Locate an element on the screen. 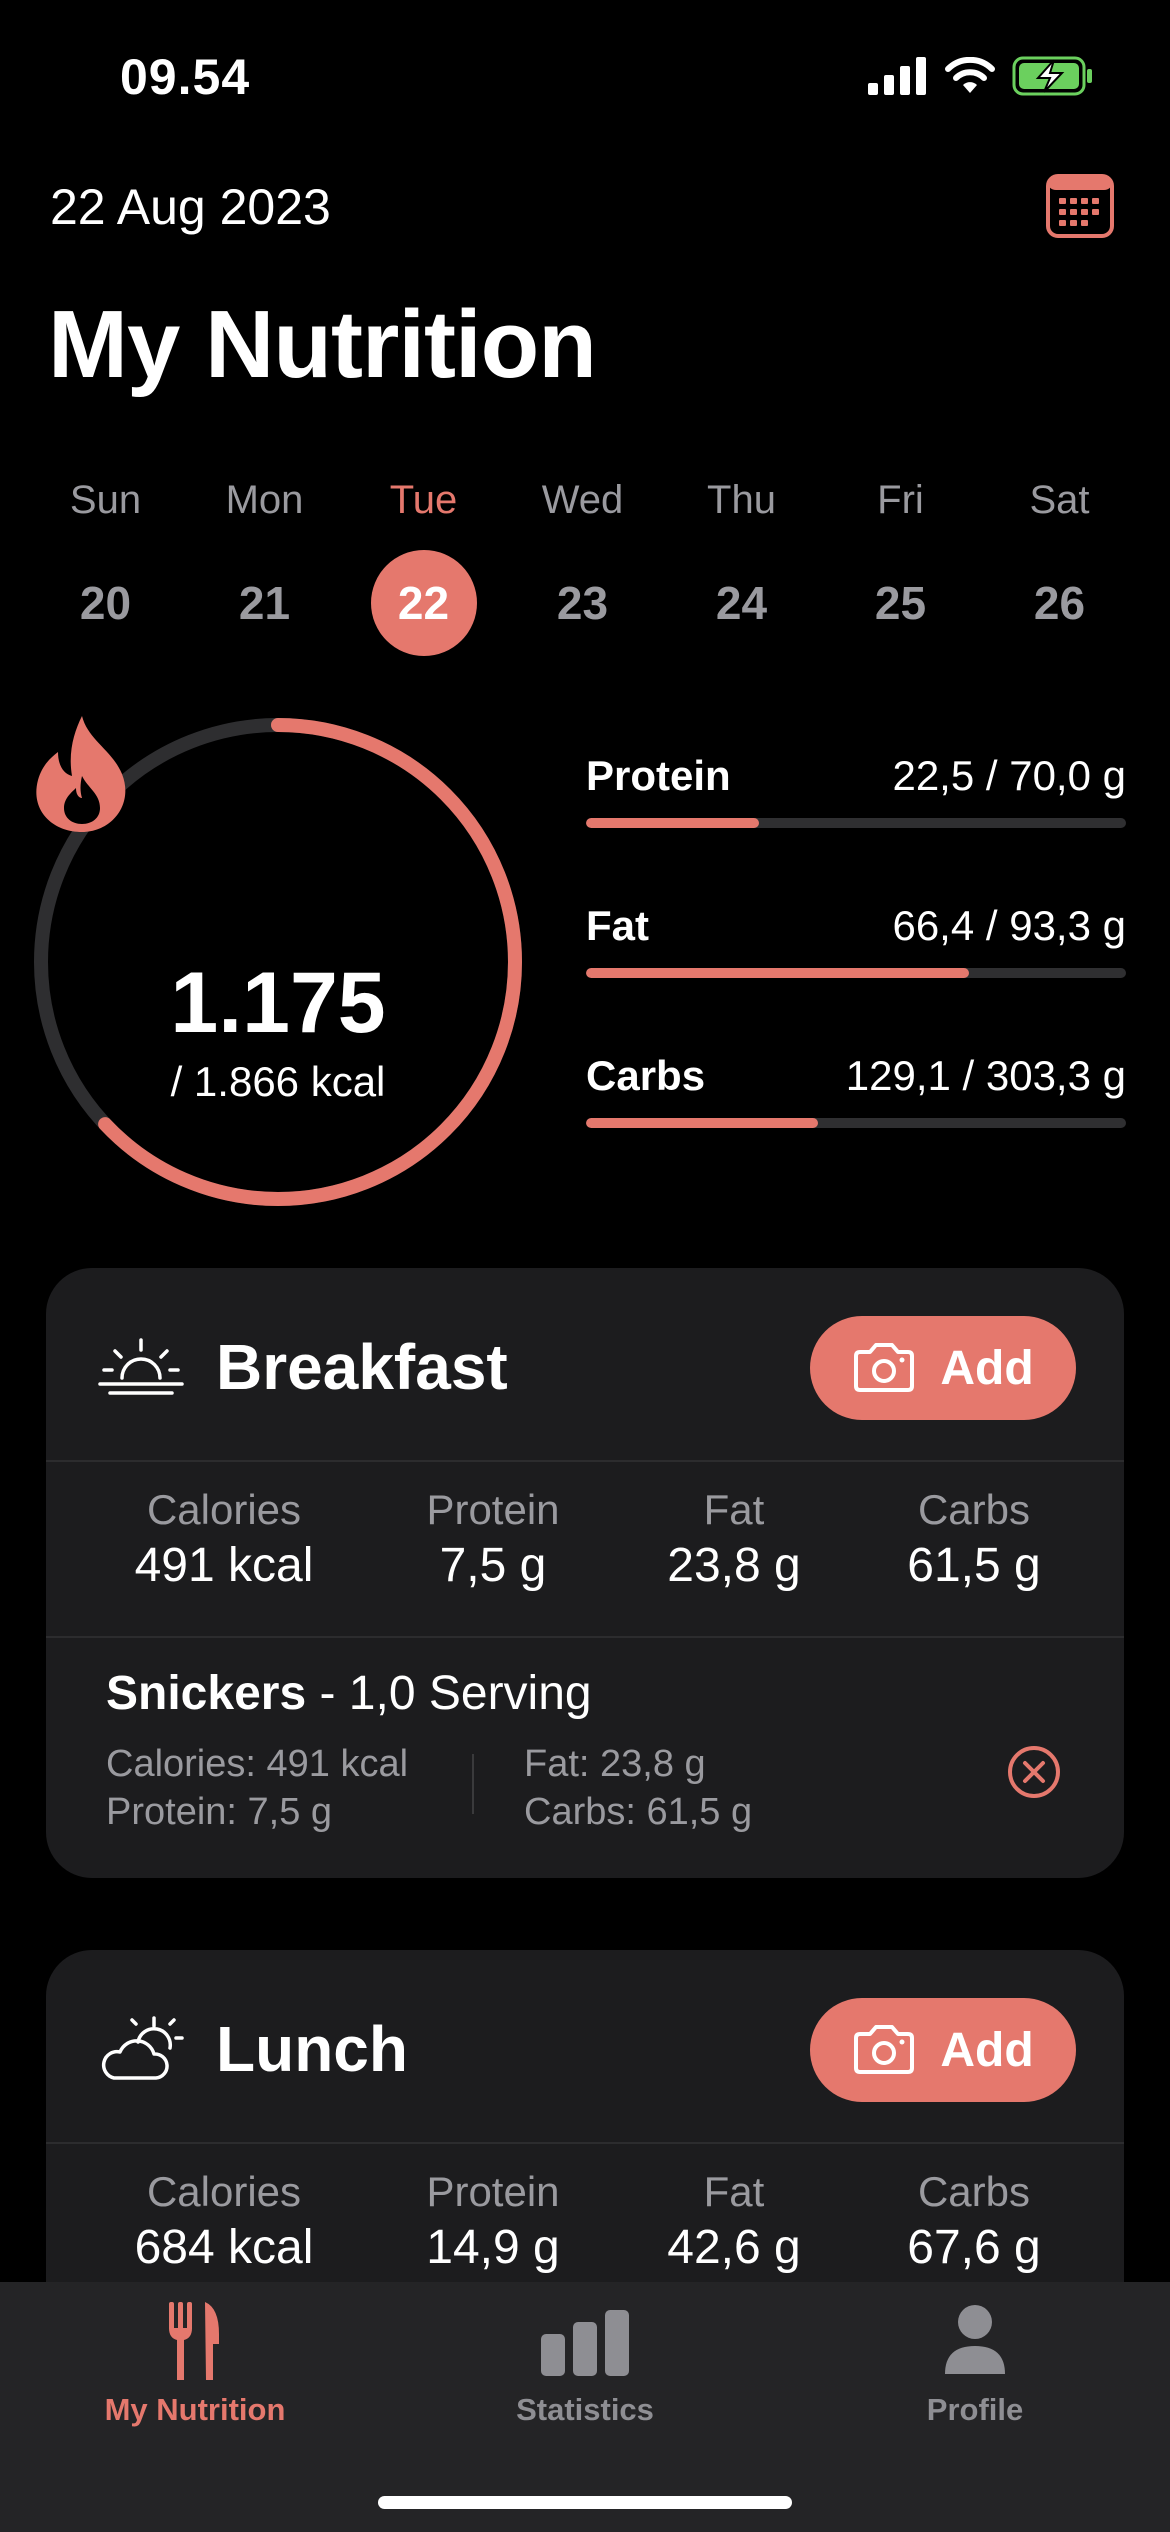  add-breakfast-button: Add is located at coordinates (943, 1368).